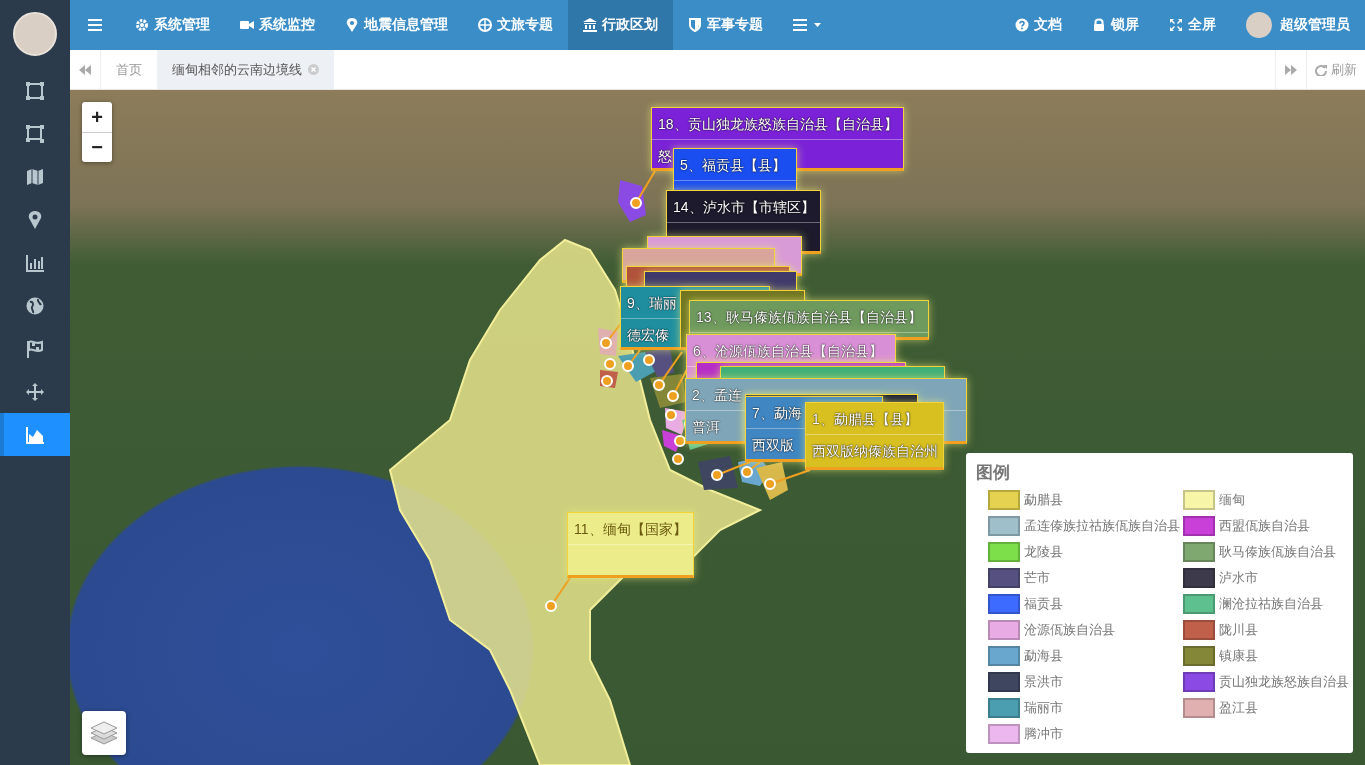 The width and height of the screenshot is (1365, 765). What do you see at coordinates (1238, 630) in the screenshot?
I see `legend-label: 陇川县` at bounding box center [1238, 630].